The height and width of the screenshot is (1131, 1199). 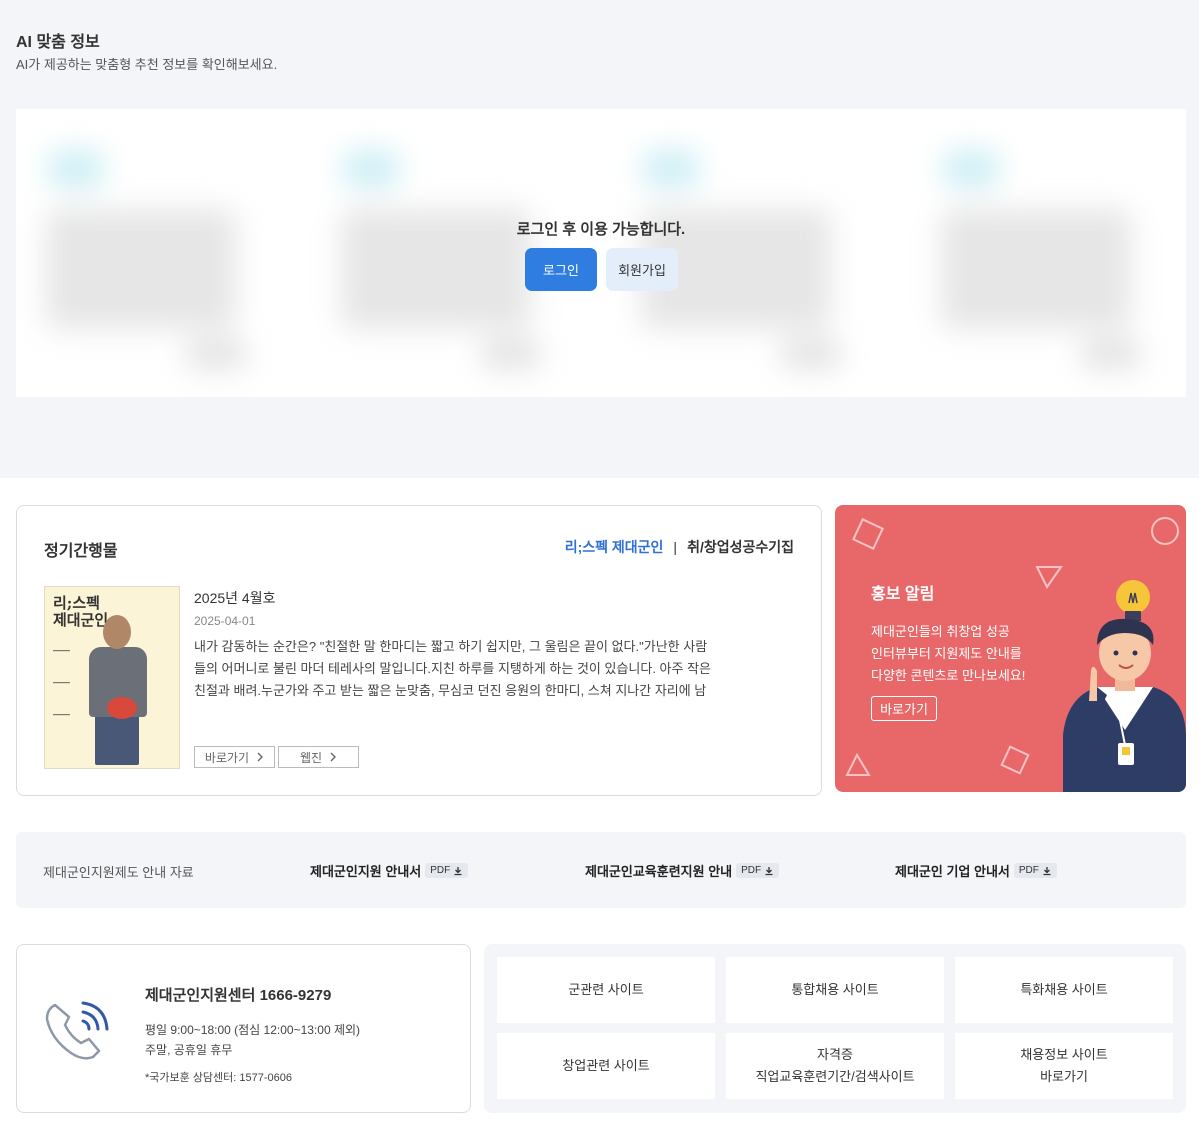 What do you see at coordinates (253, 1030) in the screenshot?
I see `weekday-hours: 평일 9:00~18:00 (점심 12:00~13:00 제외)` at bounding box center [253, 1030].